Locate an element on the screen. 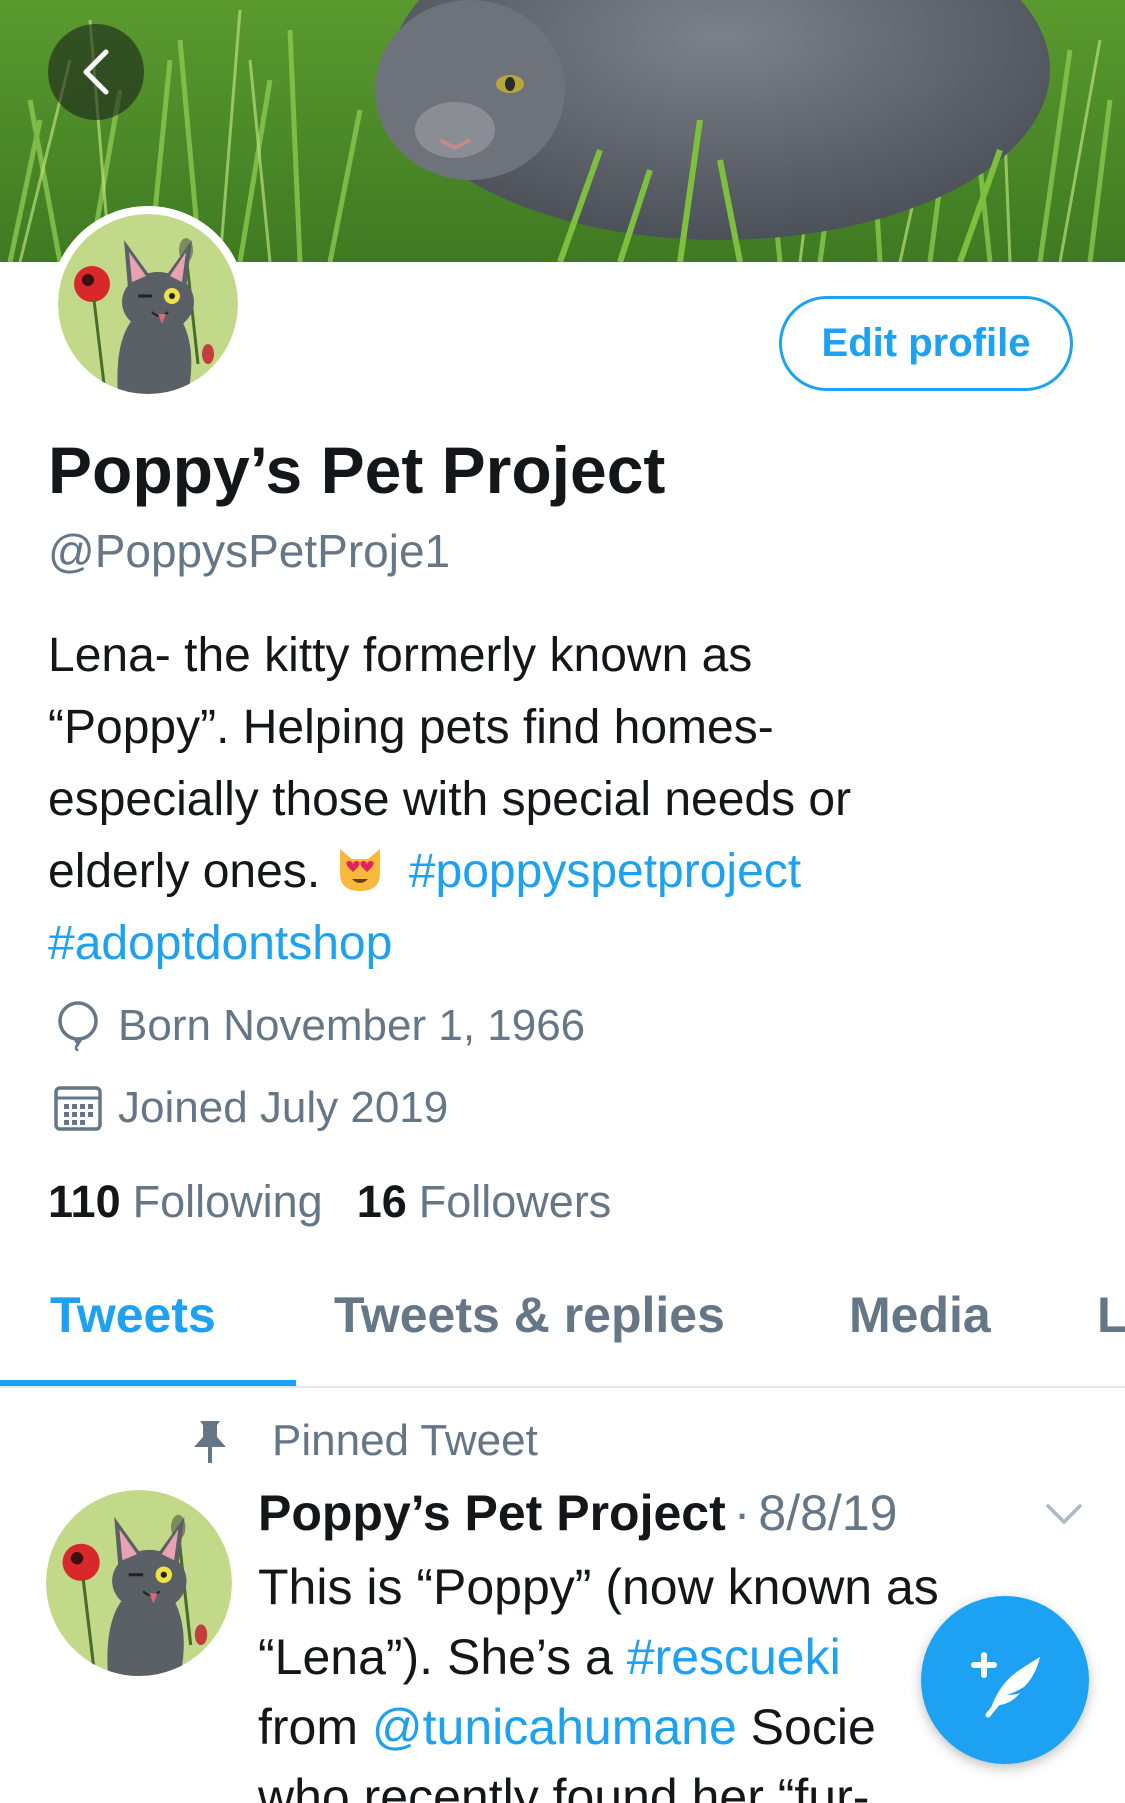  tweet-line: who recently found her “fur- is located at coordinates (564, 1786).